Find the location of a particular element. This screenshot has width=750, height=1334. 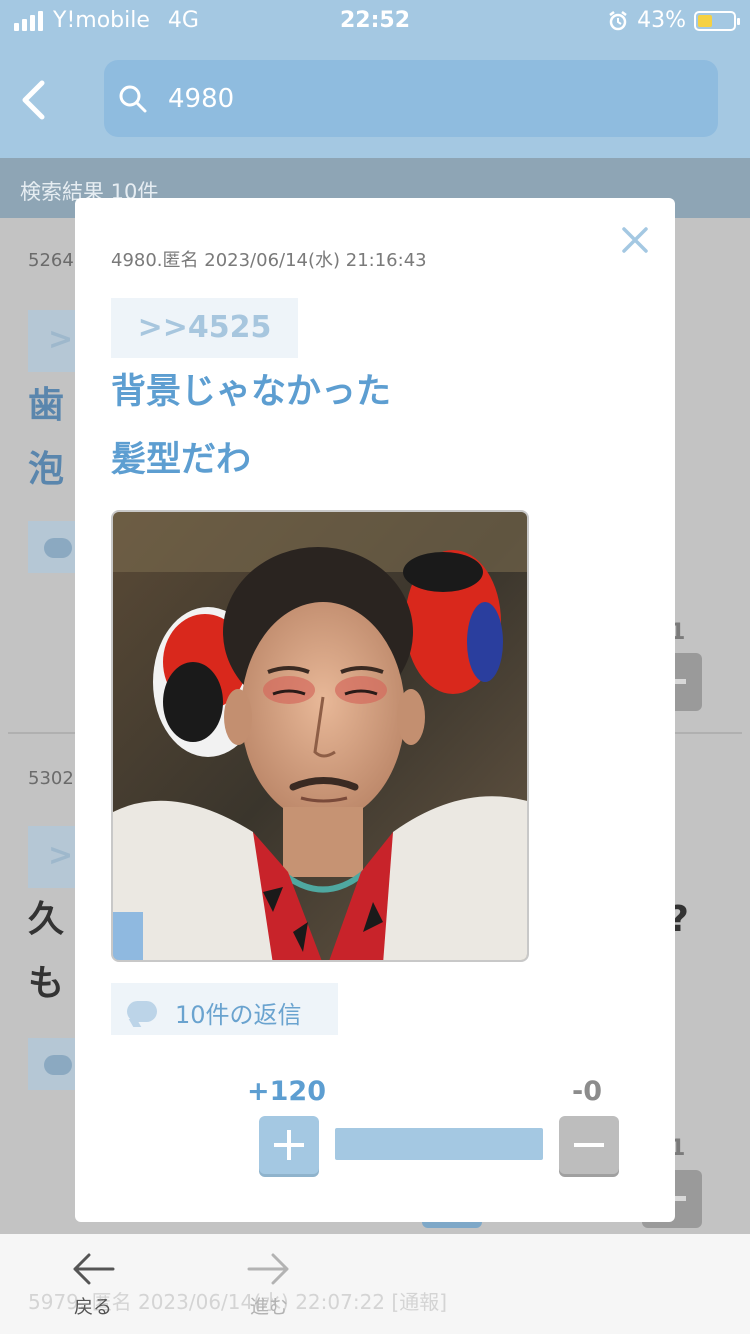

status-bar: Y!mobile 4G 22:52 43% is located at coordinates (375, 20).